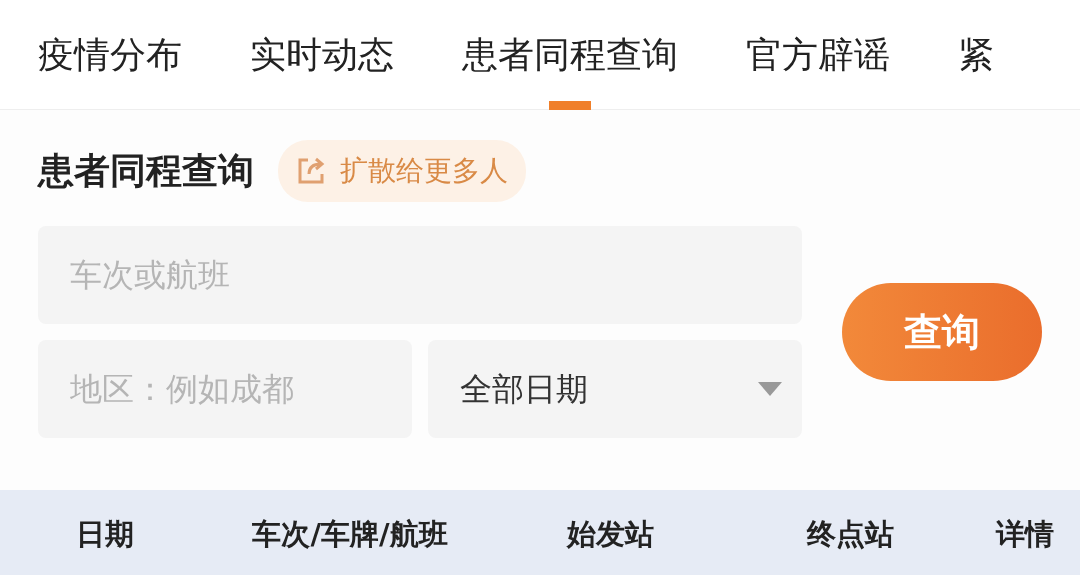 This screenshot has width=1080, height=575. I want to click on column-header: 始发站, so click(610, 534).